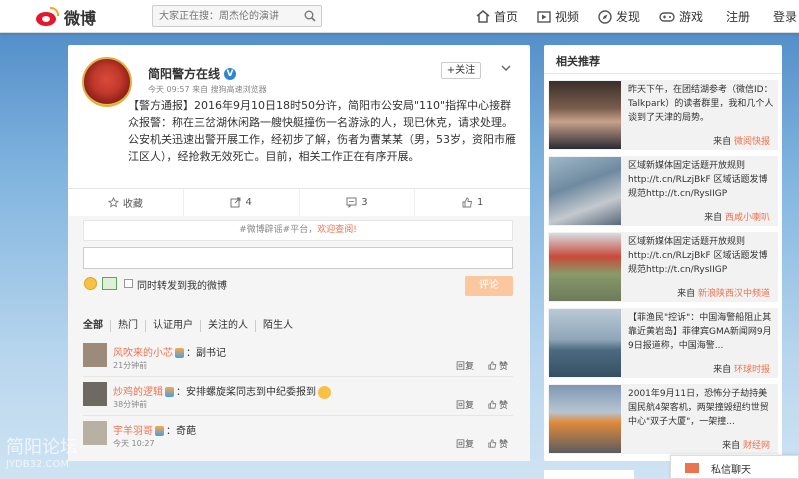 This screenshot has width=799, height=479. I want to click on image-icon, so click(109, 283).